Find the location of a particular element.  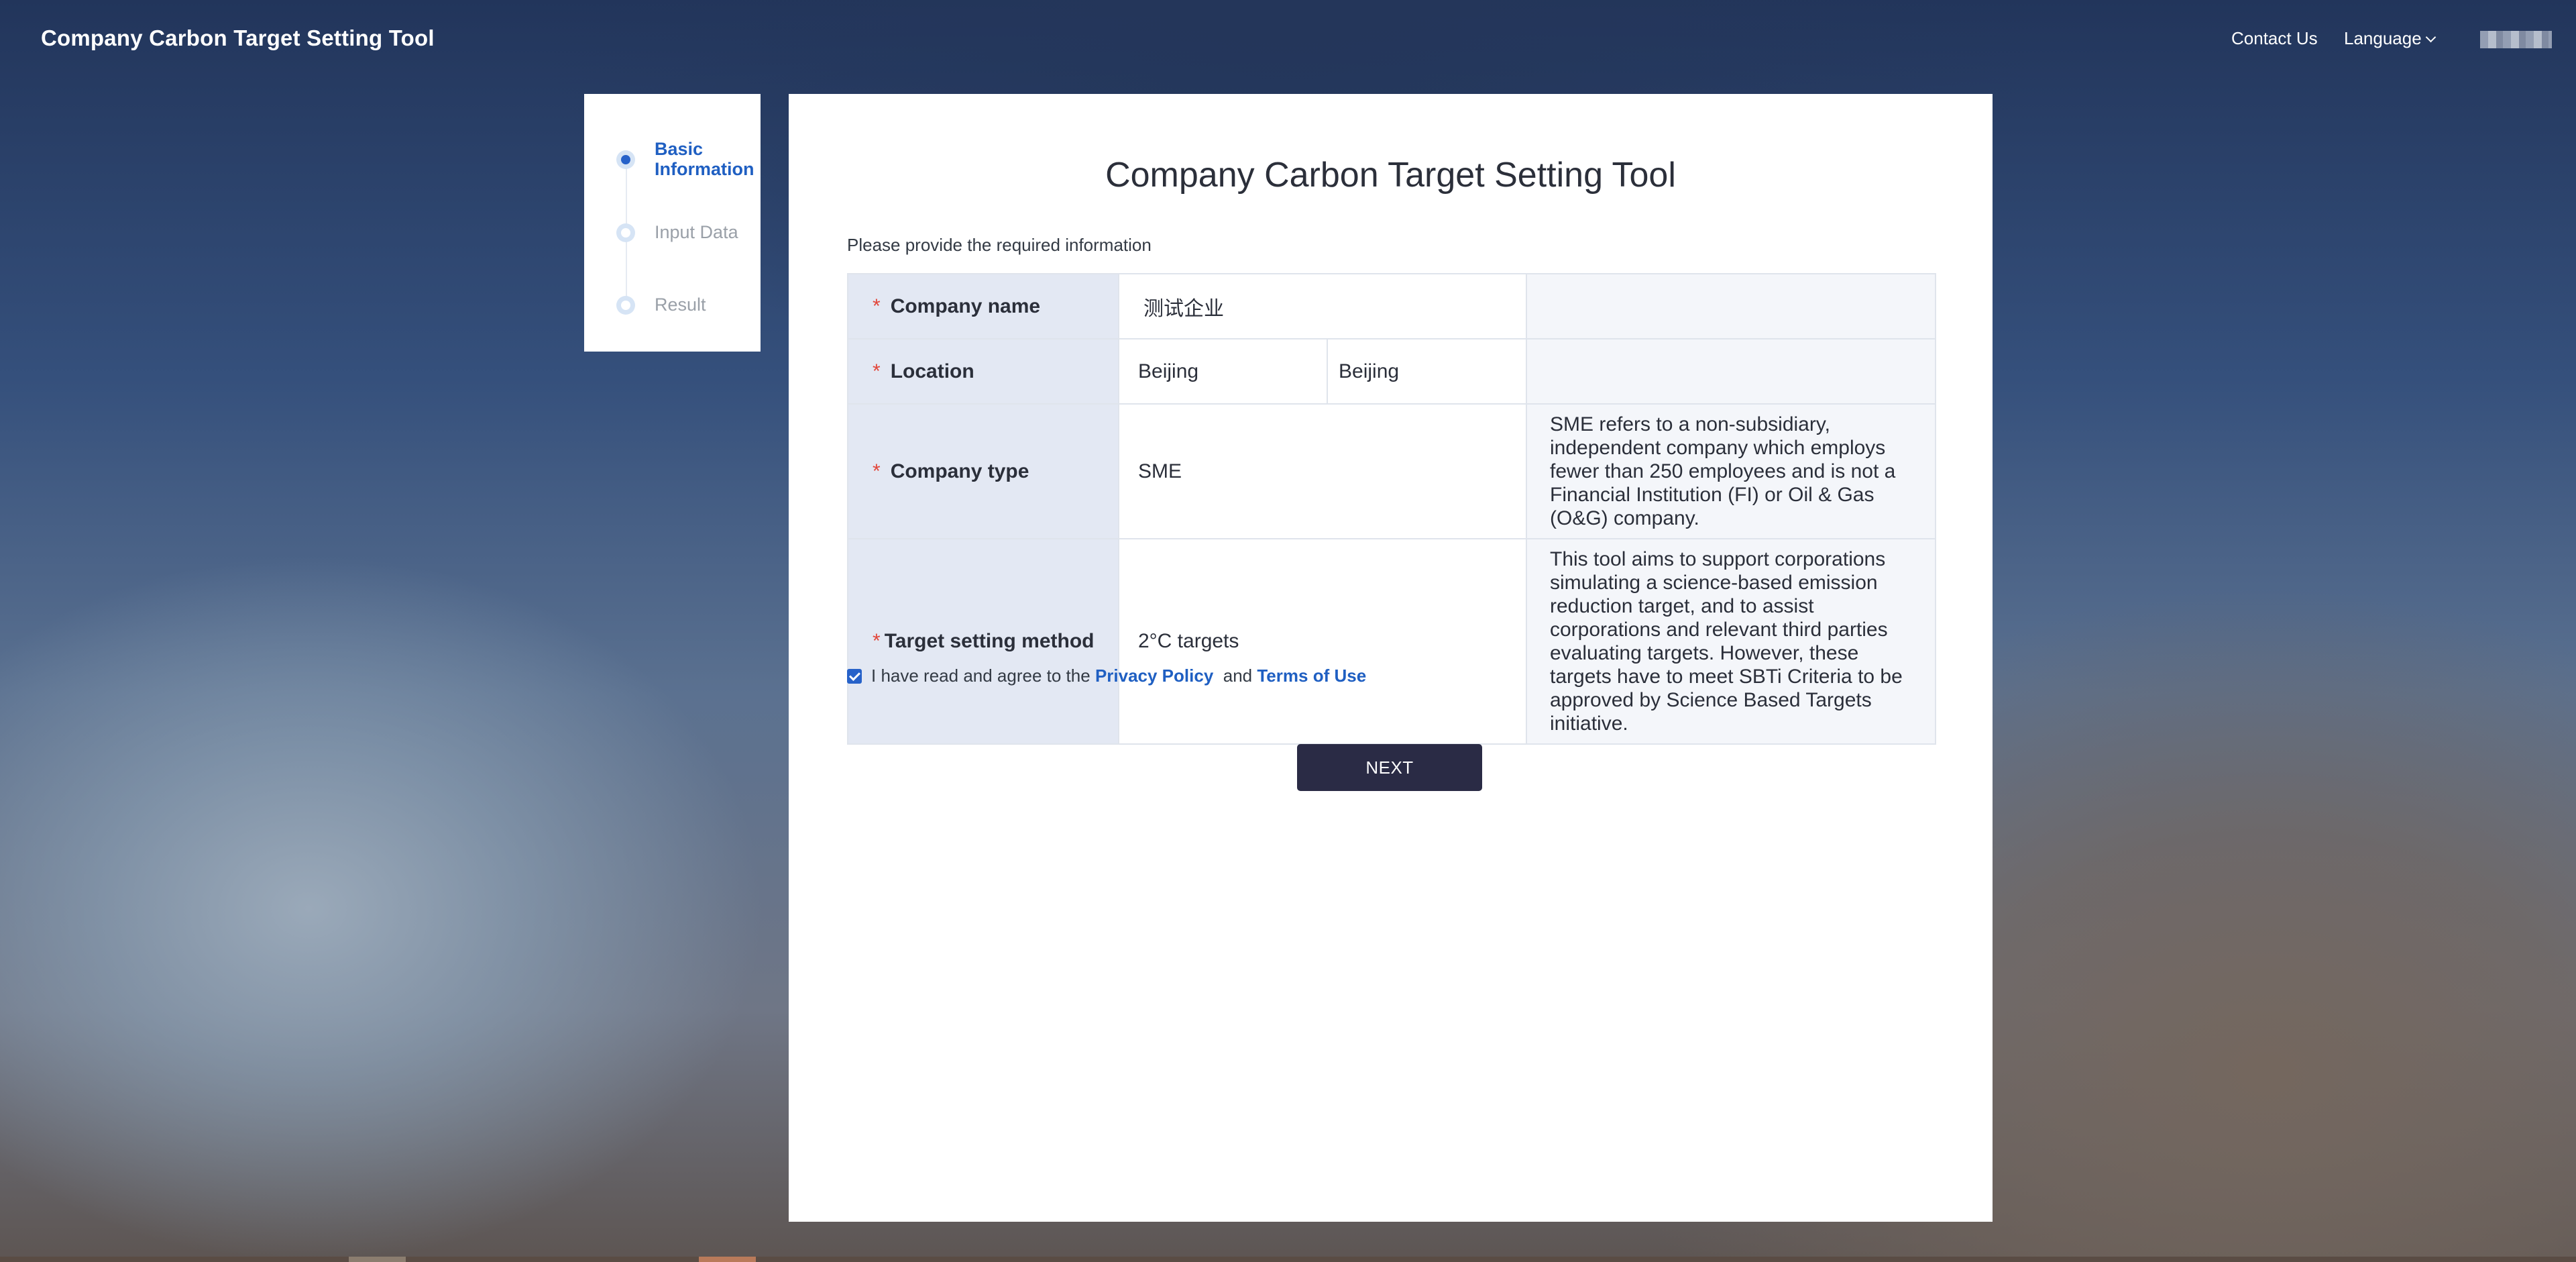

form-row-company-name: * Company name 测试企业 is located at coordinates (1391, 306).